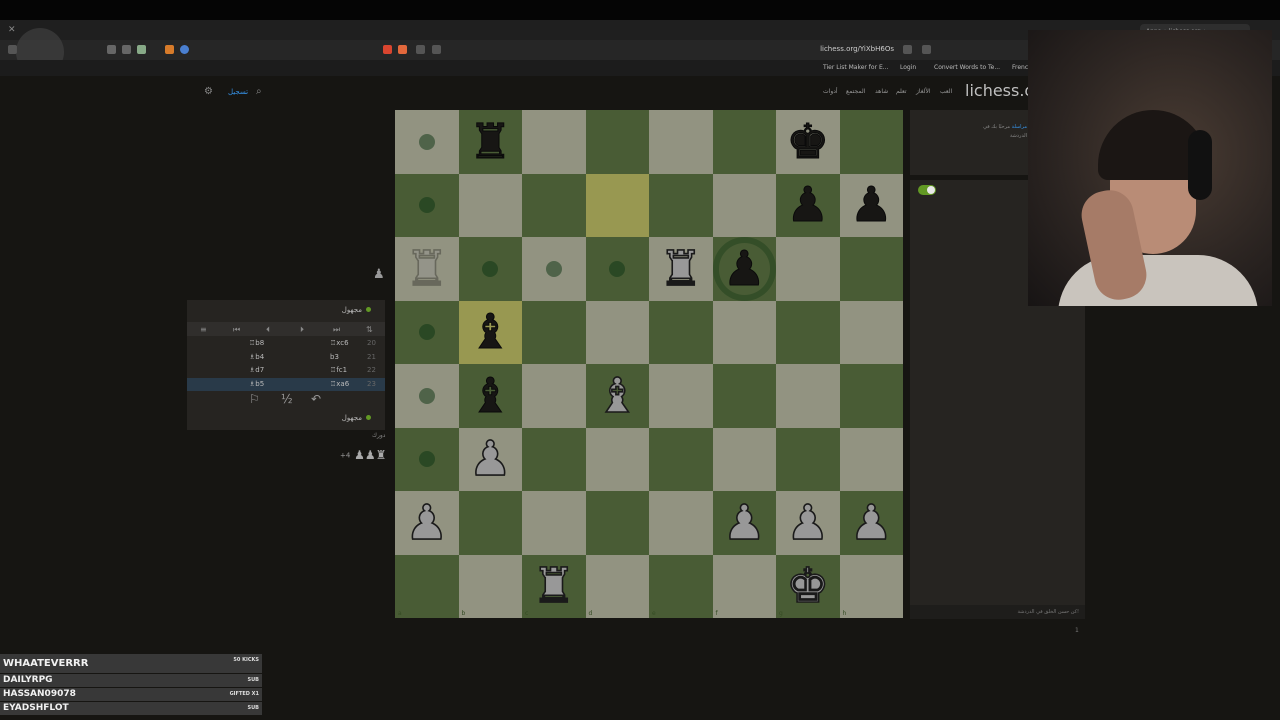  I want to click on flip-board-icon: ⇅, so click(369, 329).